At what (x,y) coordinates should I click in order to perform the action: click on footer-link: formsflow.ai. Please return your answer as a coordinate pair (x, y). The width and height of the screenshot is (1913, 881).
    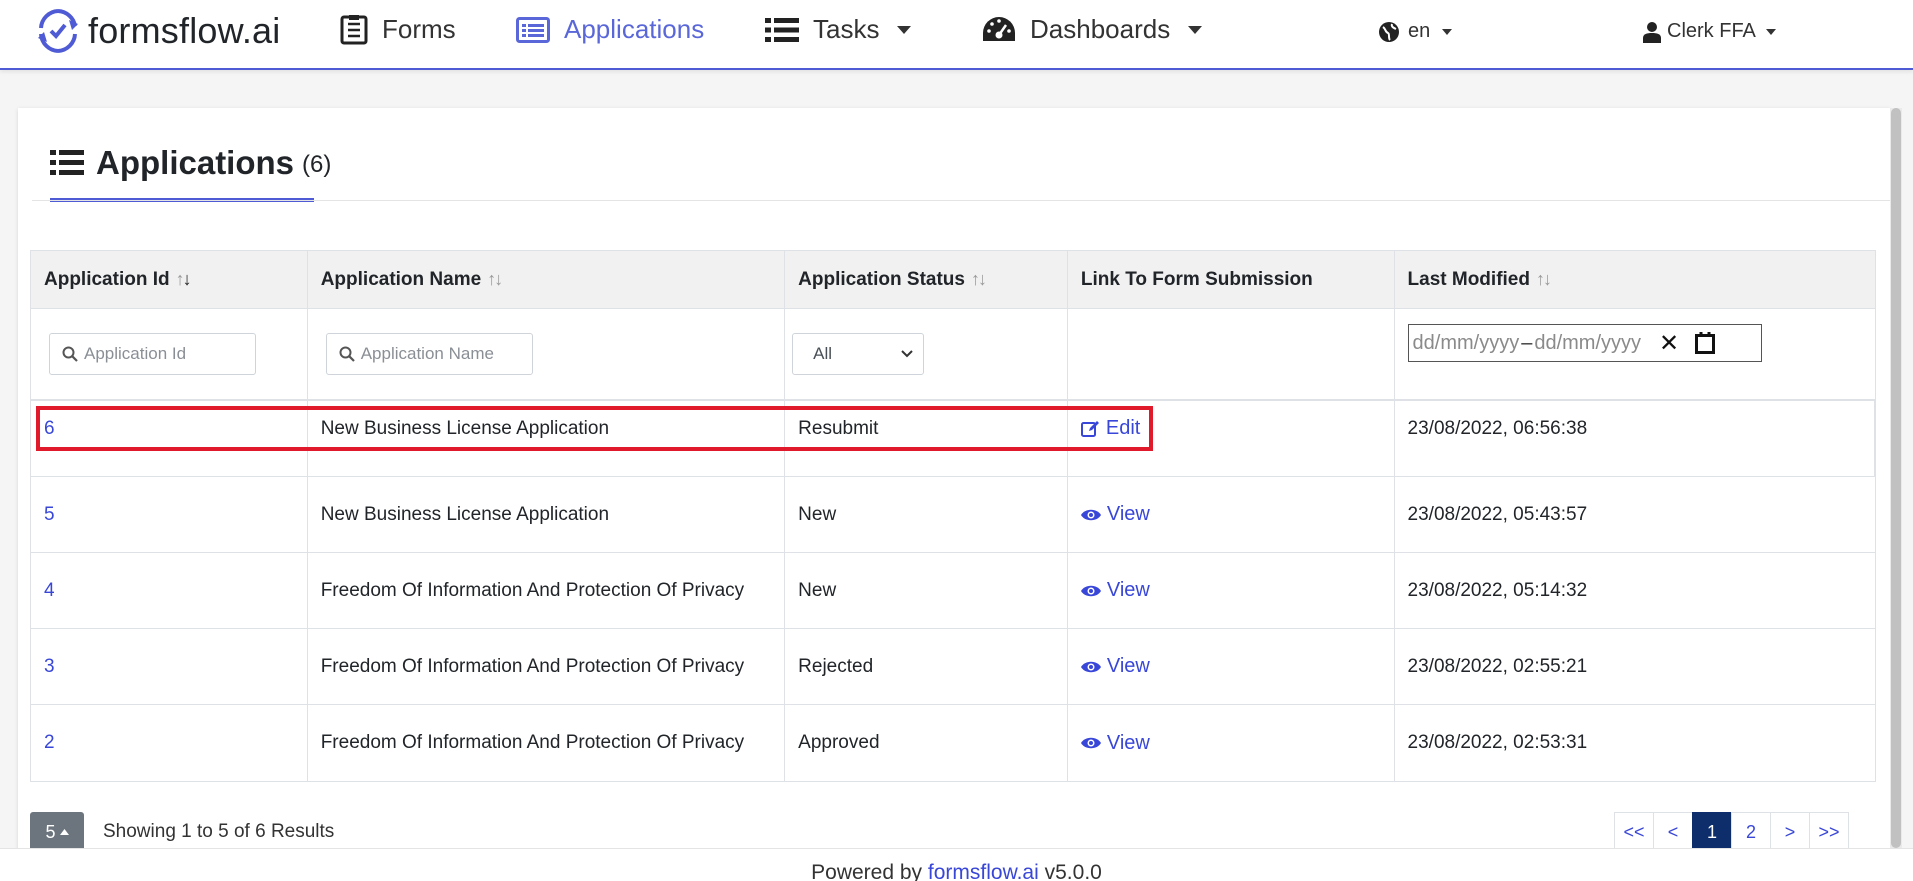
    Looking at the image, I should click on (983, 871).